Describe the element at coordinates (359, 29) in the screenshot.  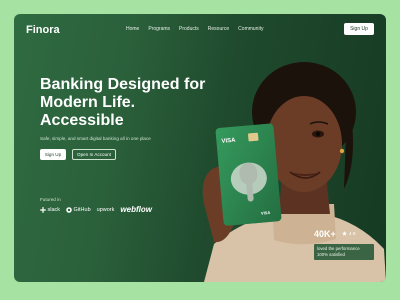
I see `nav-signup-button: Sign Up` at that location.